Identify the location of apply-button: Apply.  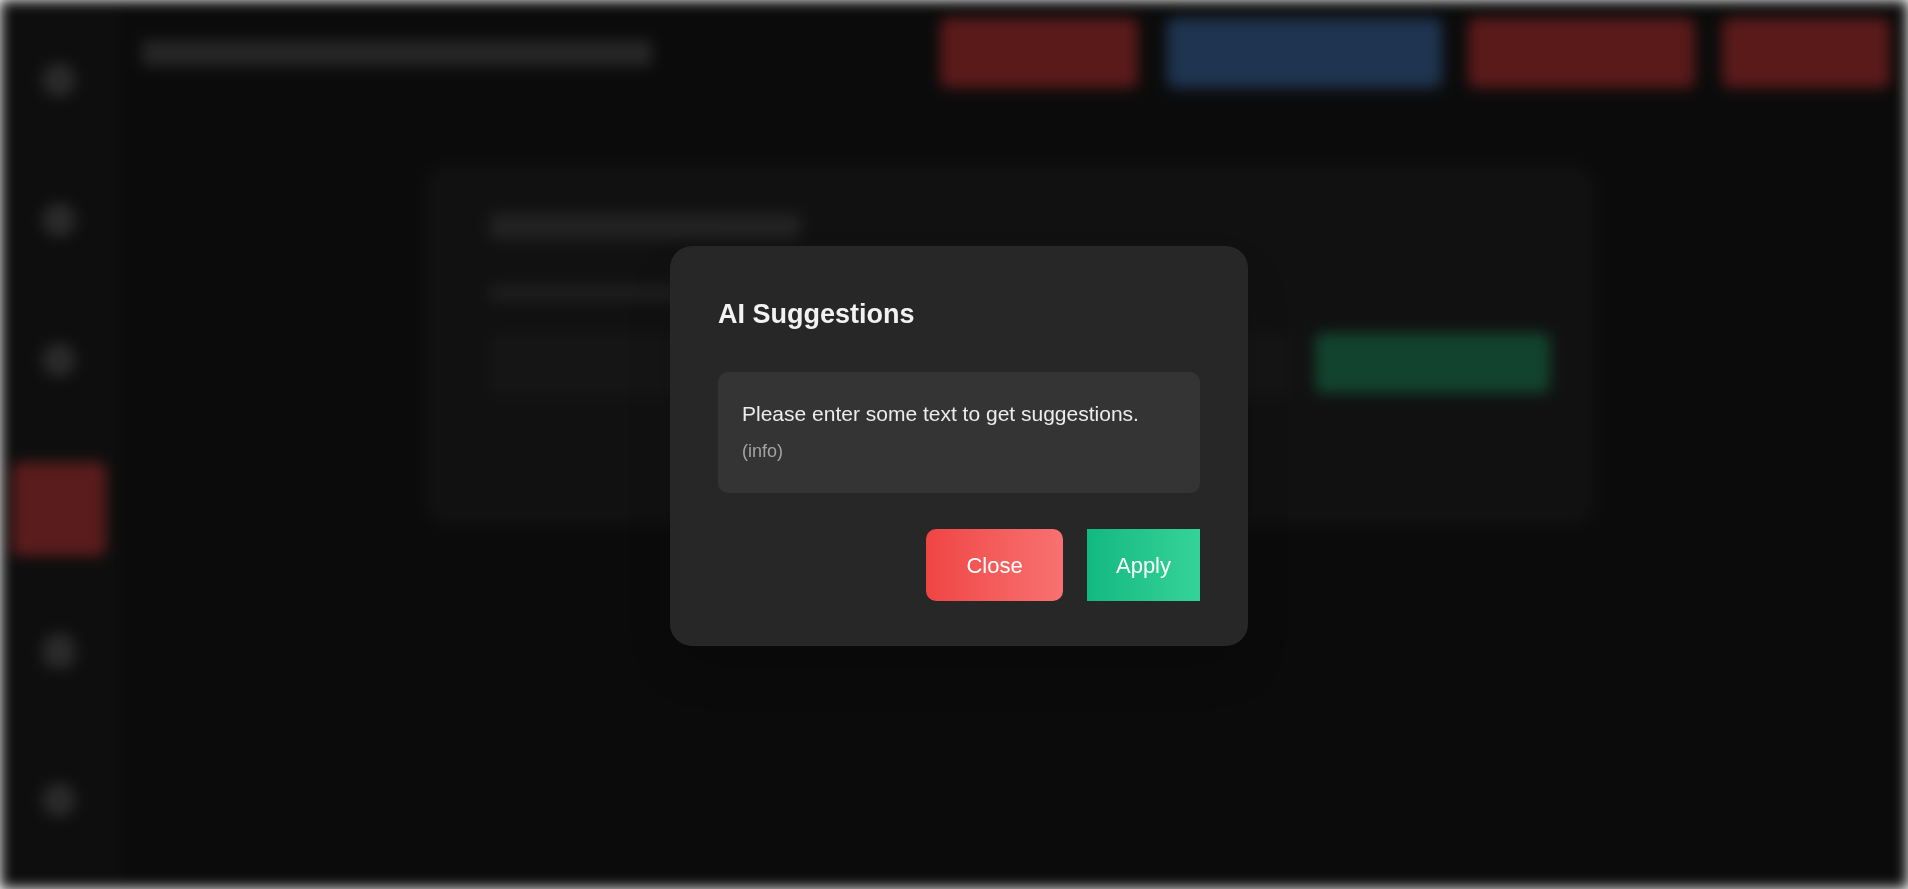
(1143, 565).